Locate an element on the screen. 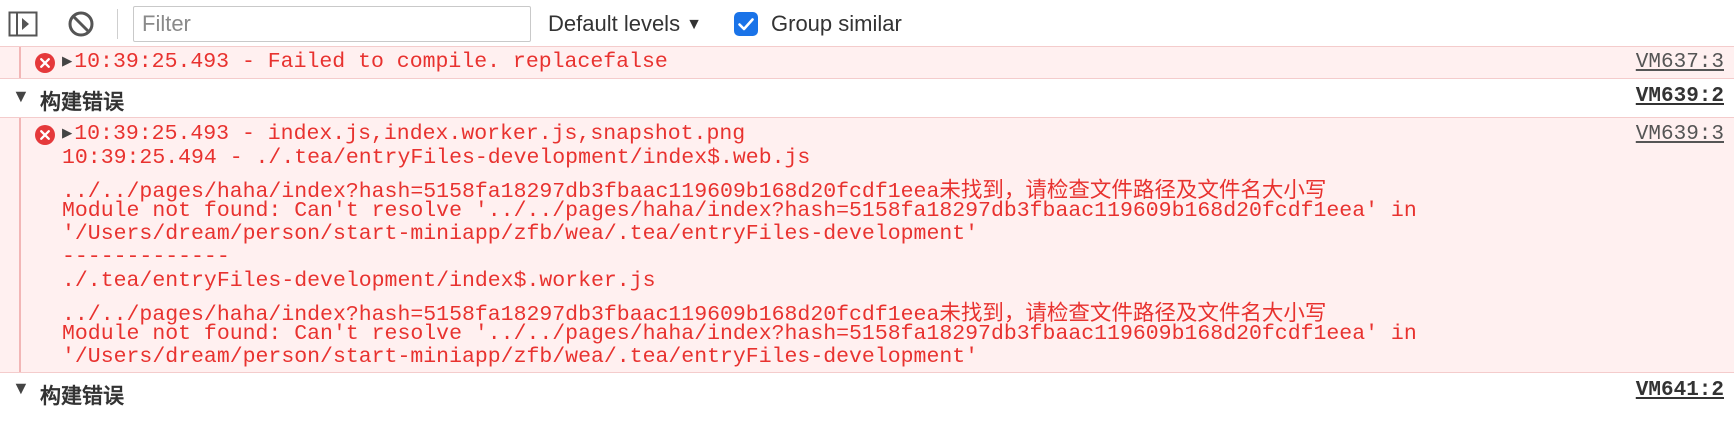  console-toolbar: Default levels ▼ Group similar is located at coordinates (867, 25).